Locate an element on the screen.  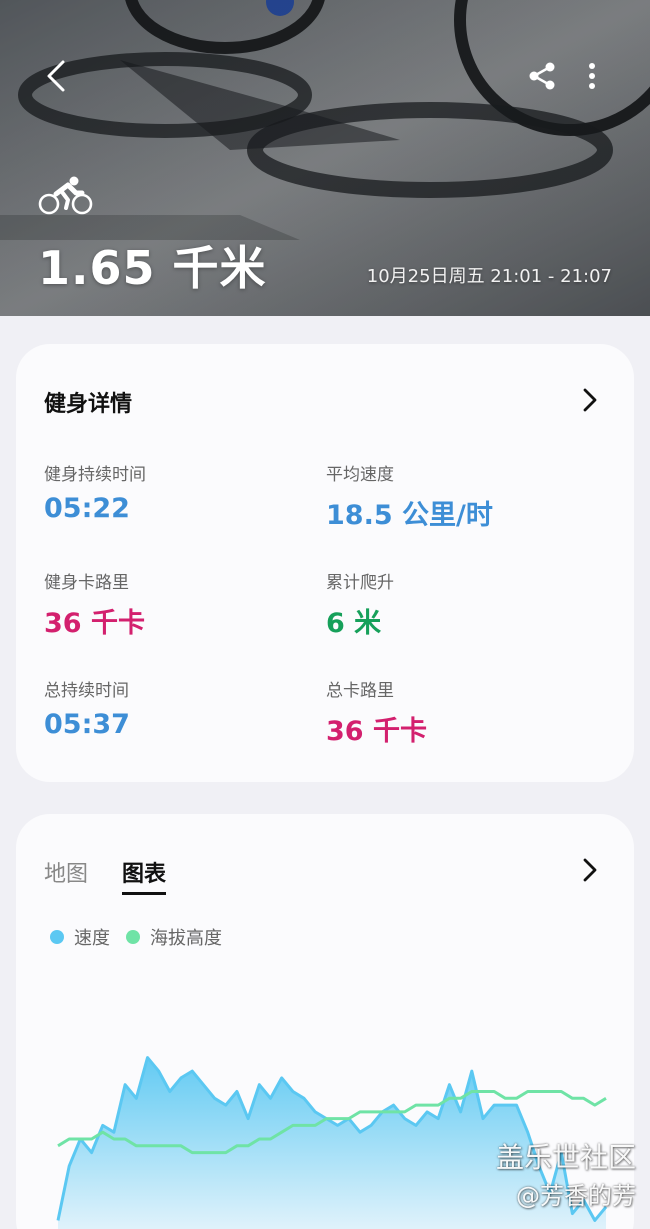
stat-label: 累计爬升 is located at coordinates (360, 583).